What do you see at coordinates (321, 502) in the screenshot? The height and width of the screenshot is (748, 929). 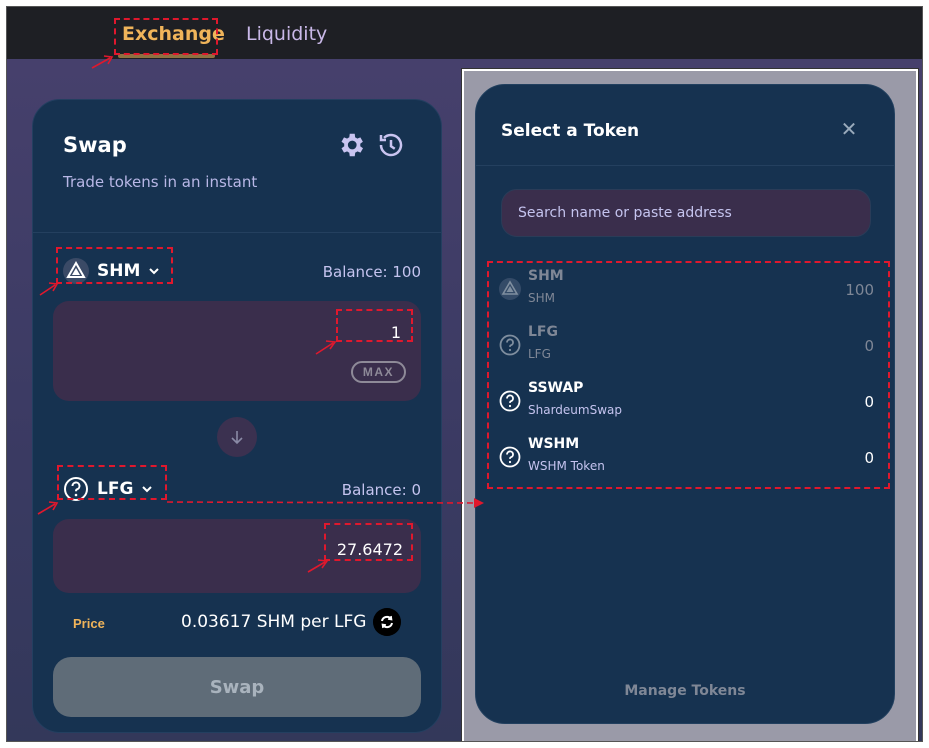 I see `connector-dashed-line` at bounding box center [321, 502].